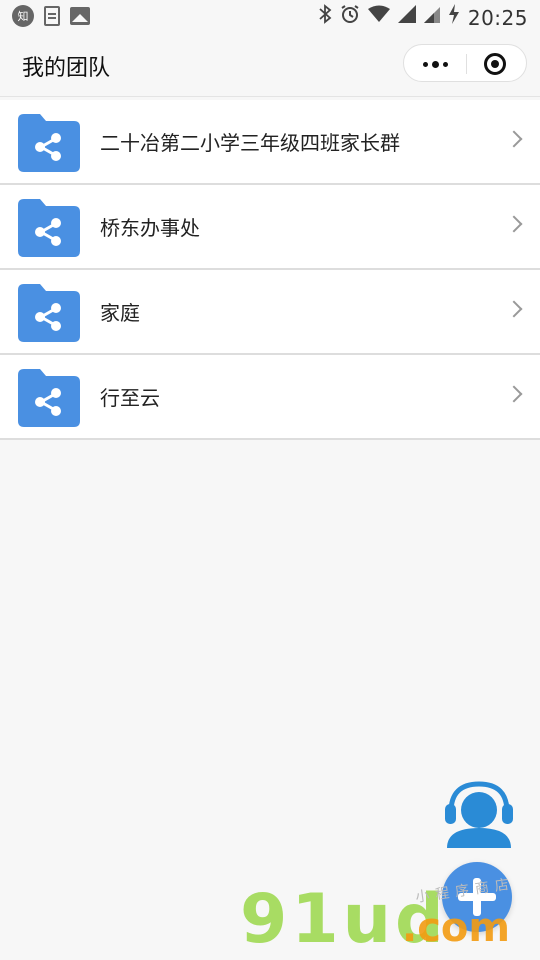 This screenshot has width=540, height=960. Describe the element at coordinates (80, 16) in the screenshot. I see `image-icon` at that location.